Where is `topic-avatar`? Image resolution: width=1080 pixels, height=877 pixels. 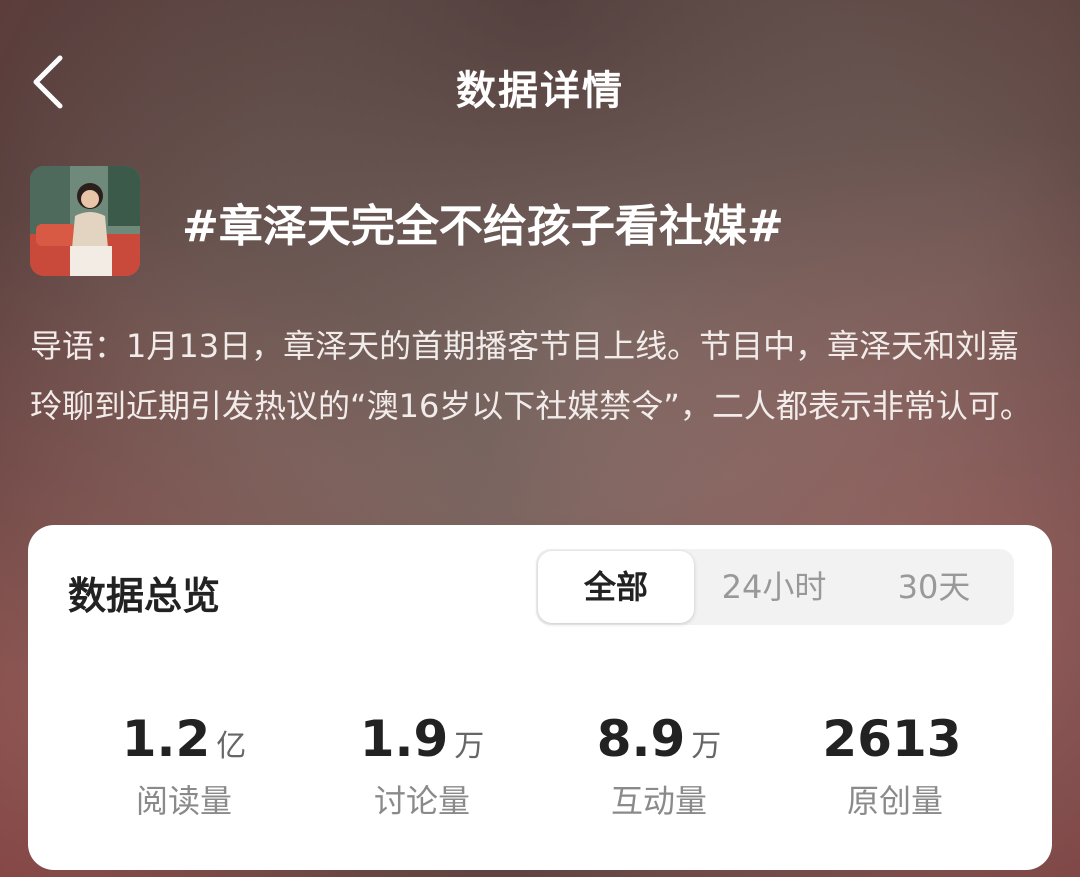
topic-avatar is located at coordinates (85, 221).